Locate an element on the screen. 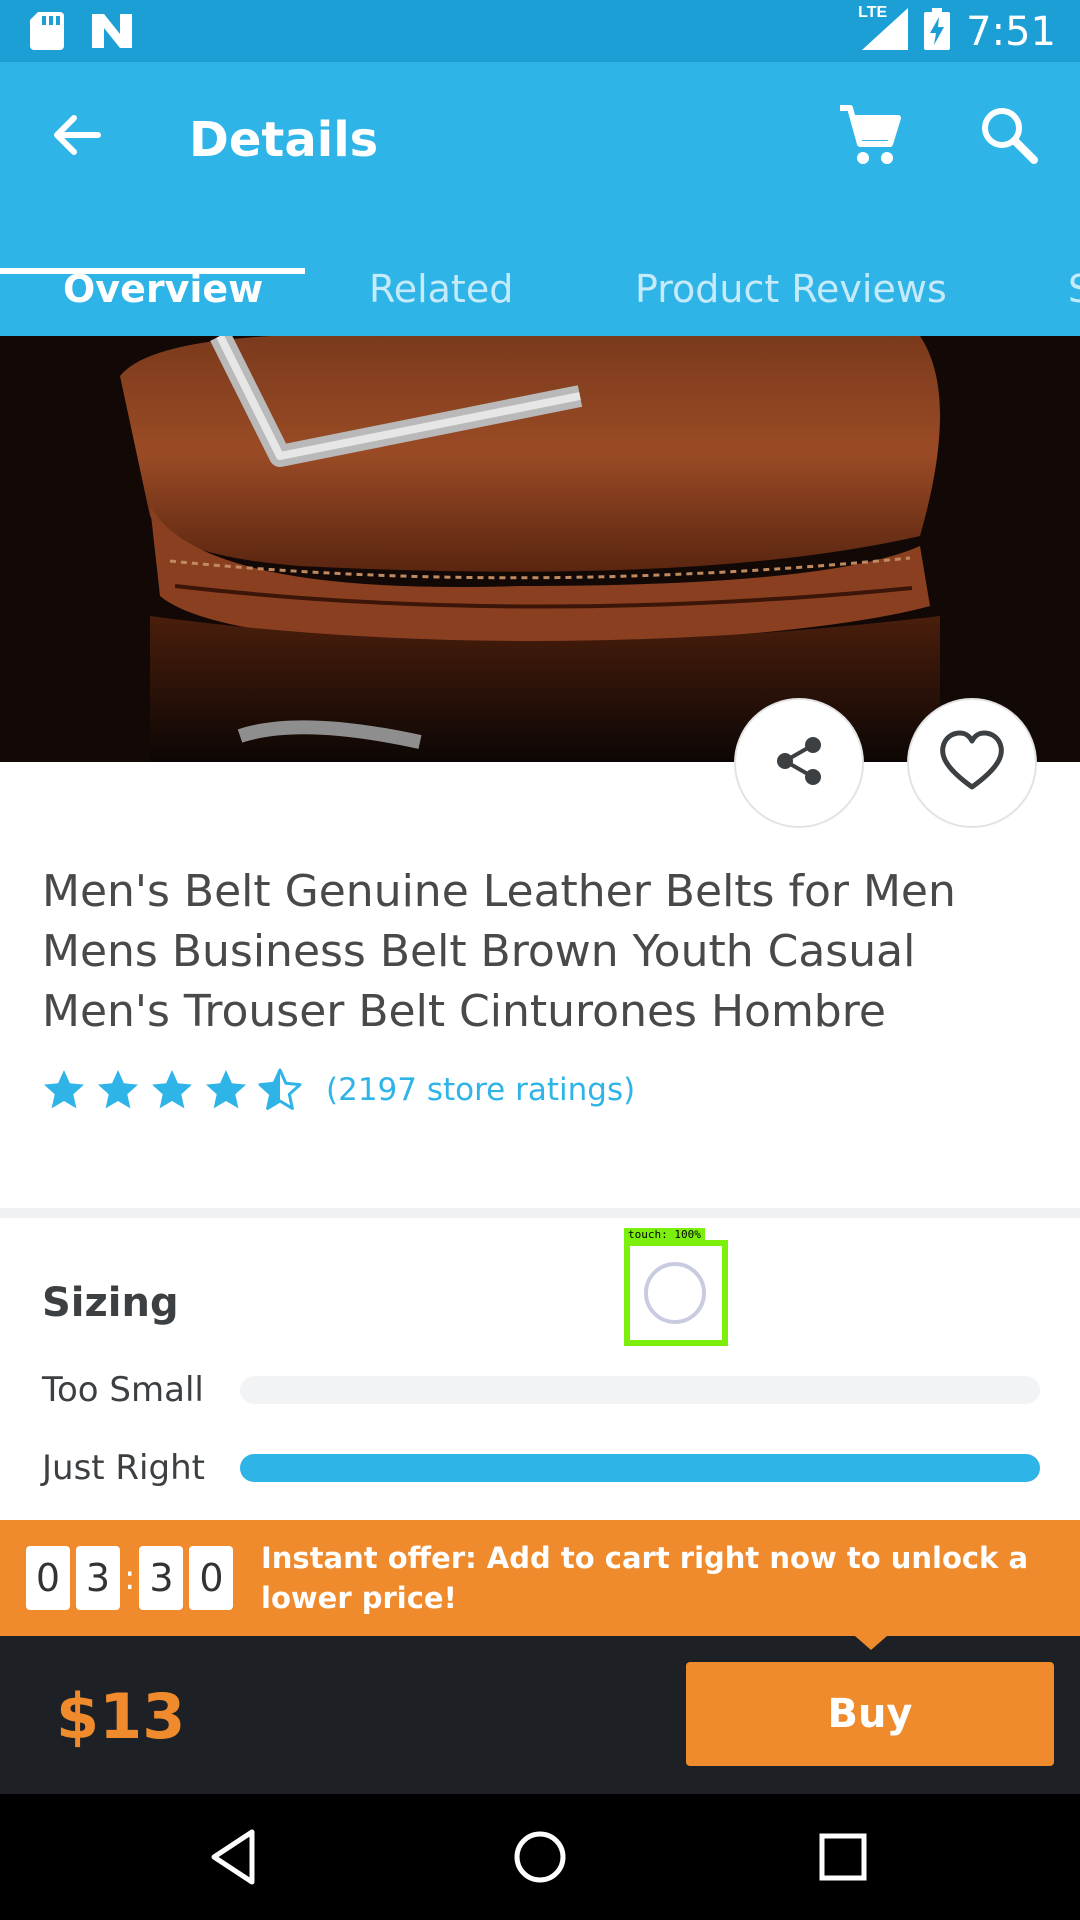  tab-bar: Overview Related Product Reviews S is located at coordinates (540, 289).